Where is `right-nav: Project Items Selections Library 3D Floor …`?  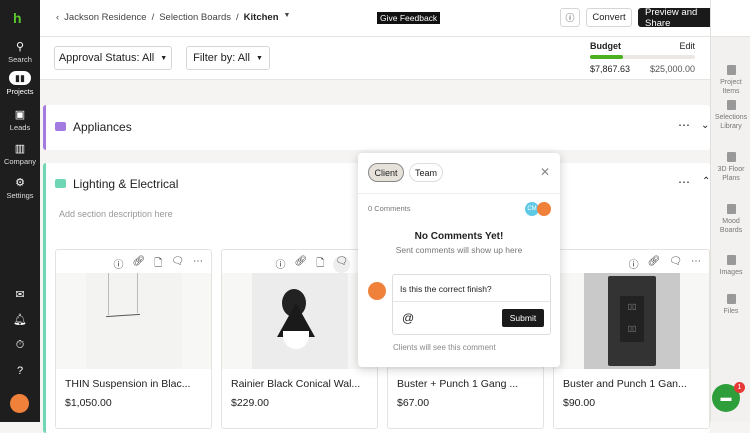 right-nav: Project Items Selections Library 3D Floor … is located at coordinates (730, 229).